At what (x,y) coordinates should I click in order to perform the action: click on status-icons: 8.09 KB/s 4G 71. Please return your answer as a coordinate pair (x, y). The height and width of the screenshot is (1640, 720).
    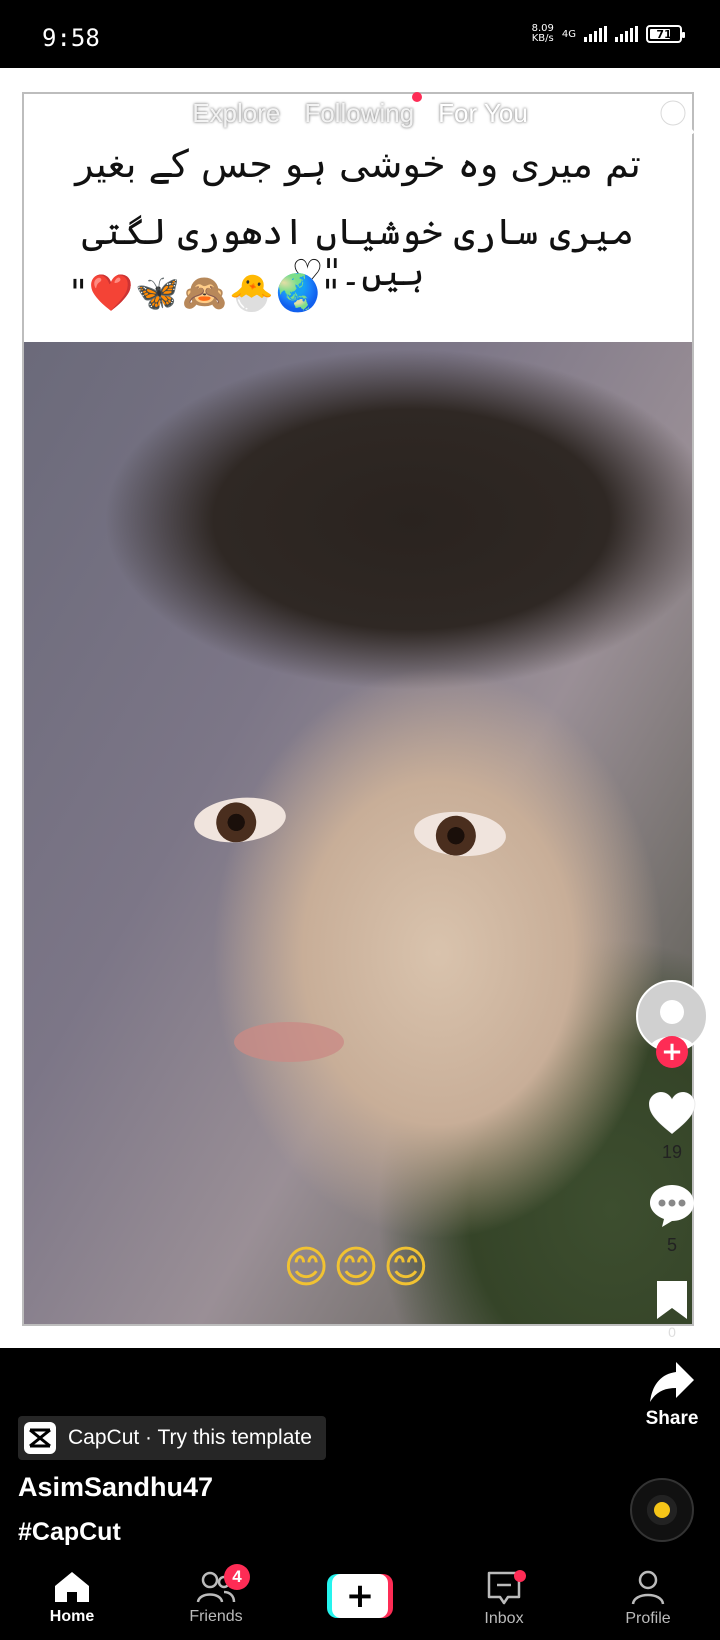
    Looking at the image, I should click on (608, 33).